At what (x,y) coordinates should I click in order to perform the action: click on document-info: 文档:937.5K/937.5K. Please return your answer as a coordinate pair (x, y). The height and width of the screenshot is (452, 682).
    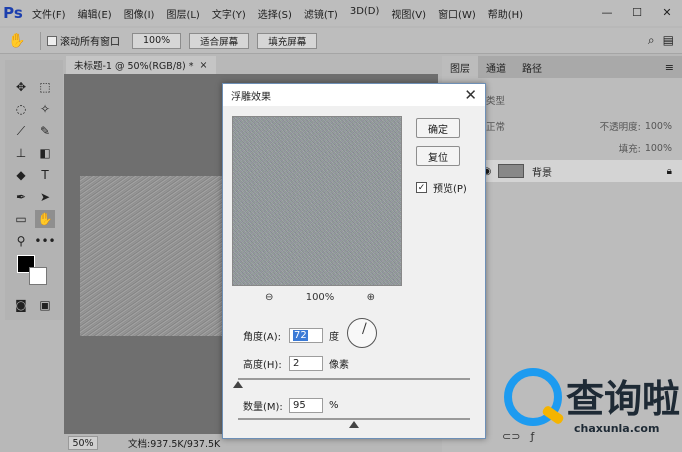
    Looking at the image, I should click on (174, 444).